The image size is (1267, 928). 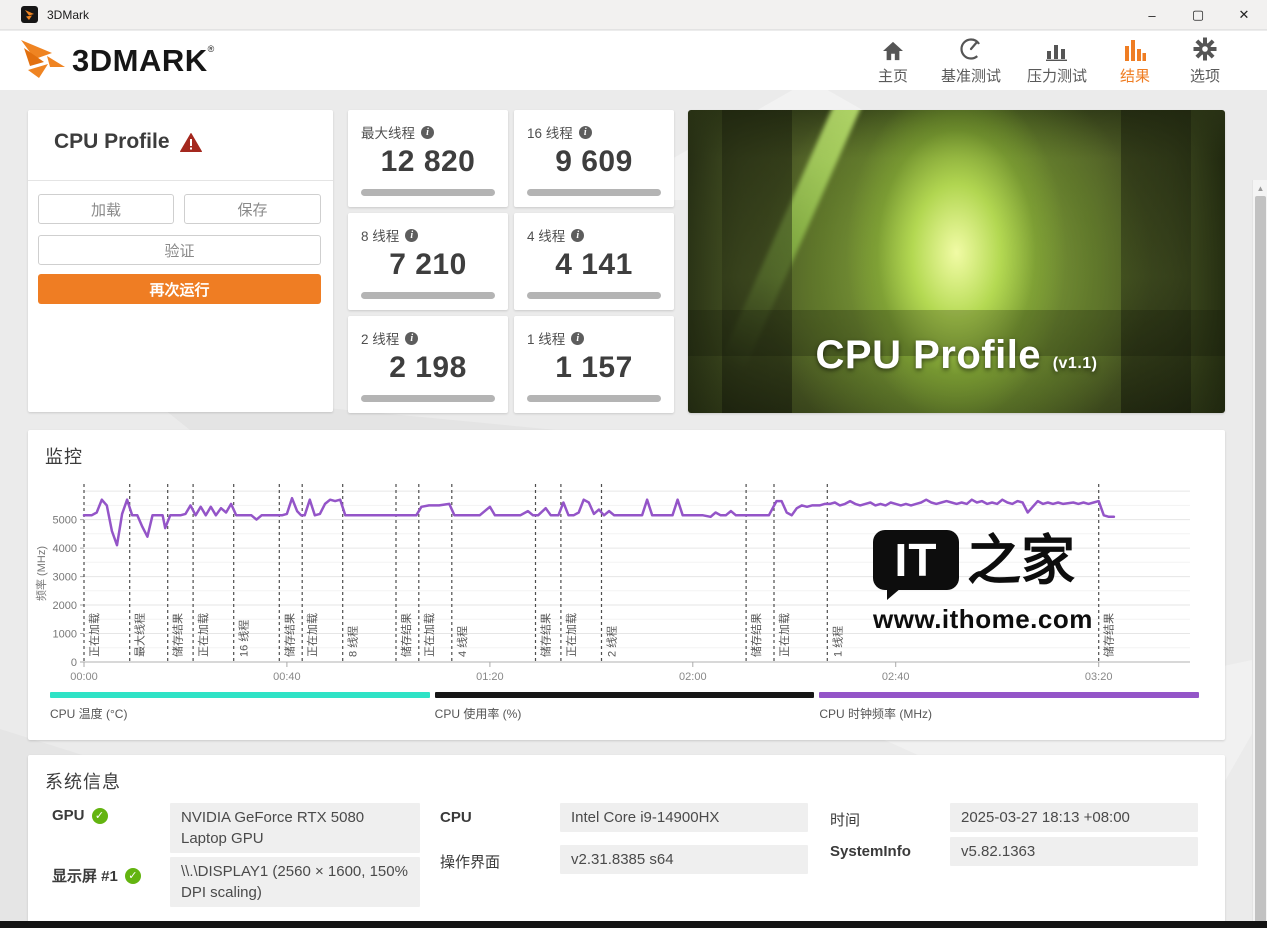 What do you see at coordinates (29, 14) in the screenshot?
I see `app-icon` at bounding box center [29, 14].